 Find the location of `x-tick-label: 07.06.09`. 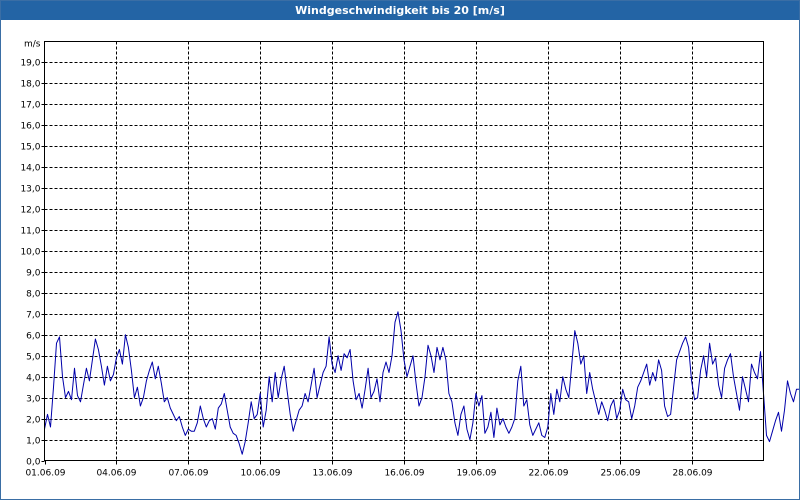

x-tick-label: 07.06.09 is located at coordinates (188, 474).